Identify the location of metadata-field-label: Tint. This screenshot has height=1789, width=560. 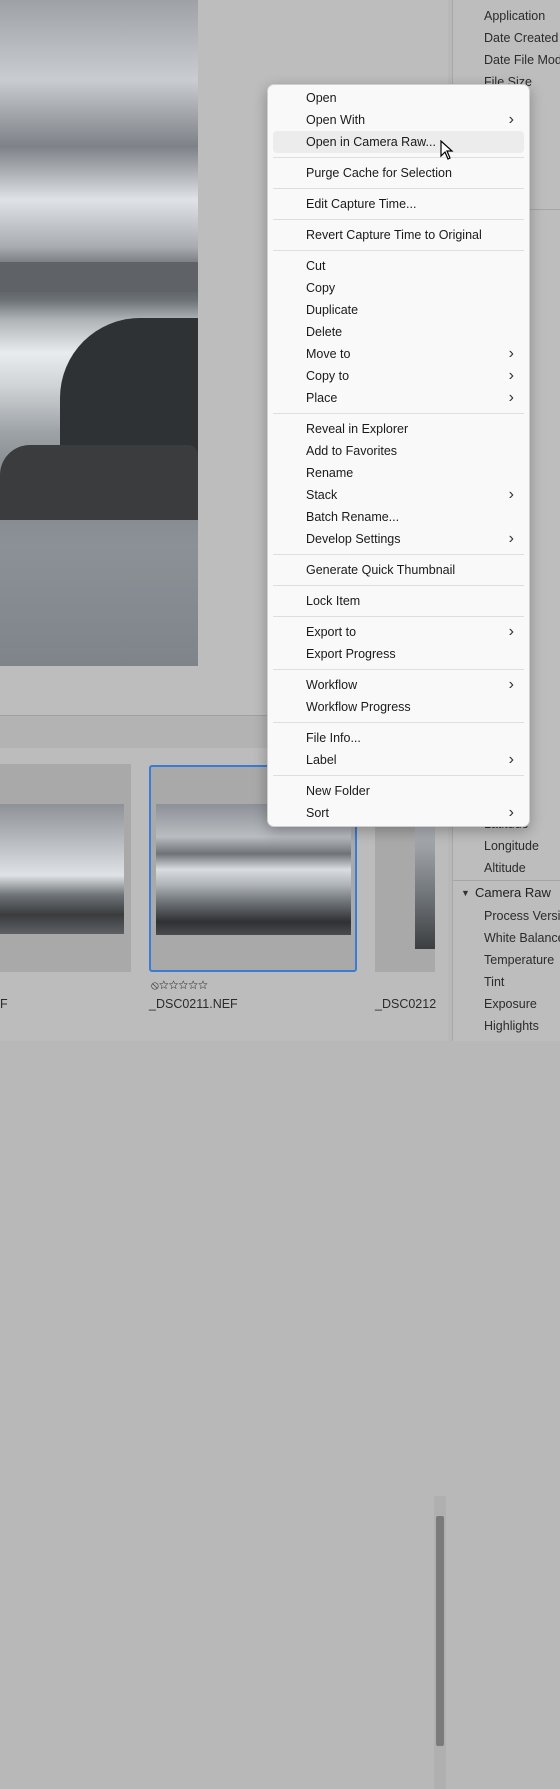
(494, 982).